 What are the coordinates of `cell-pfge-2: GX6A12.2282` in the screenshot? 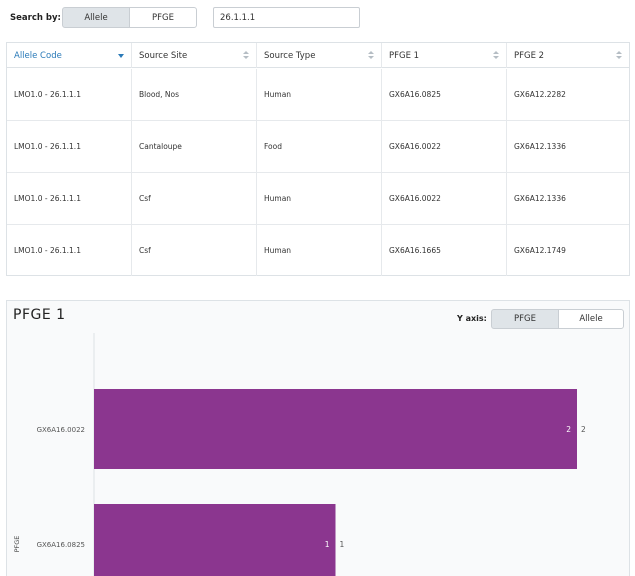 It's located at (540, 94).